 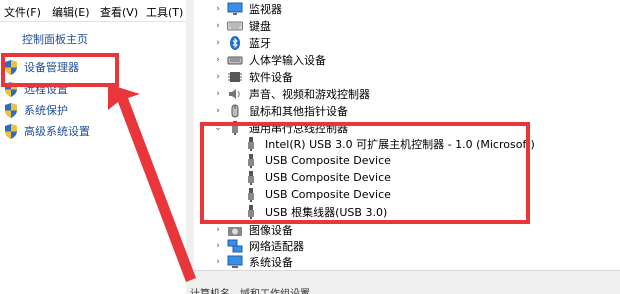 I want to click on menu-bar: 文件(F) 编辑(E) 查看(V) 工具(T), so click(x=94, y=11).